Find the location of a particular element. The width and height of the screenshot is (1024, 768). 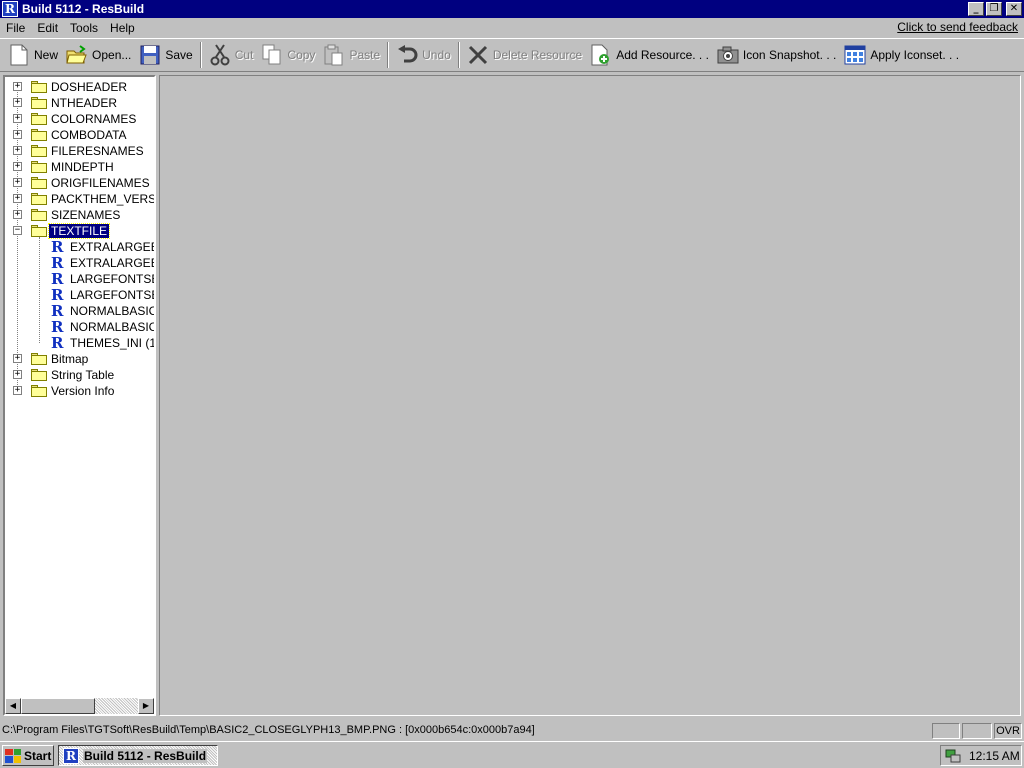

menu-tools: Tools is located at coordinates (84, 28).